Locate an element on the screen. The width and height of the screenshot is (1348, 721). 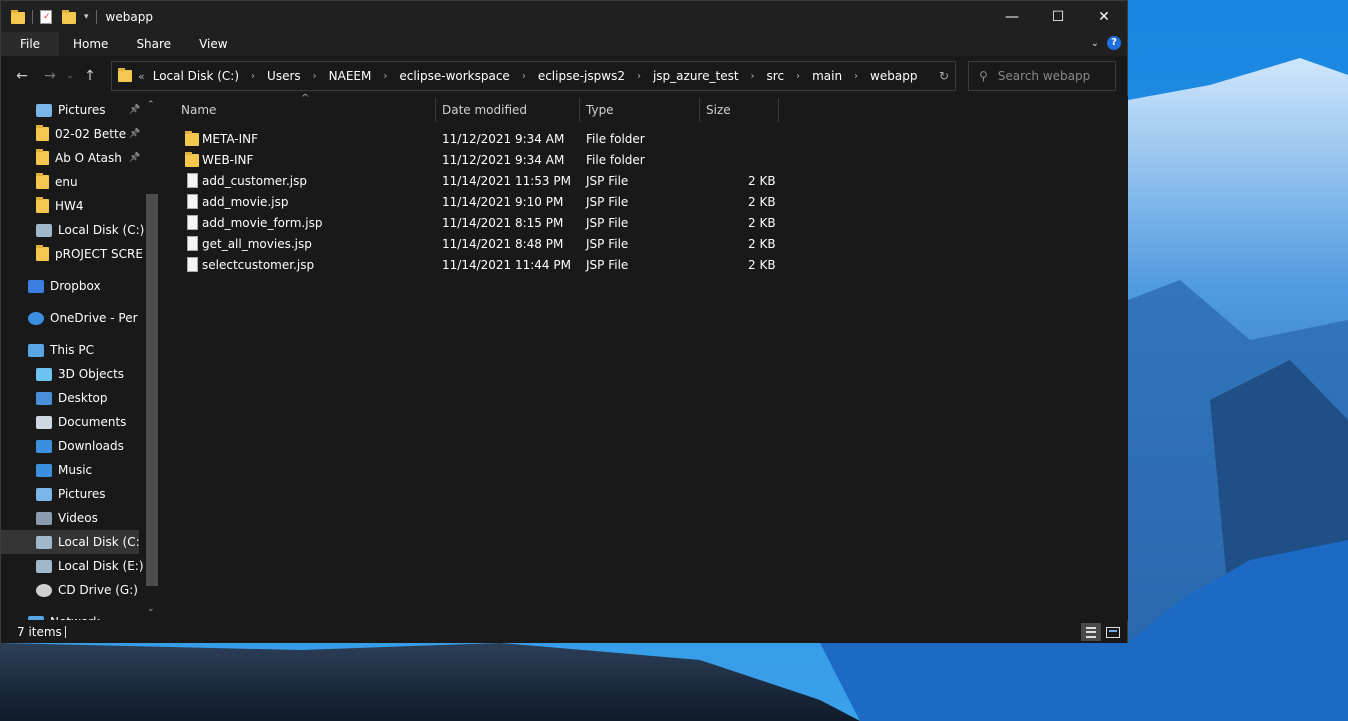
breadcrumb-item: Users is located at coordinates (284, 76).